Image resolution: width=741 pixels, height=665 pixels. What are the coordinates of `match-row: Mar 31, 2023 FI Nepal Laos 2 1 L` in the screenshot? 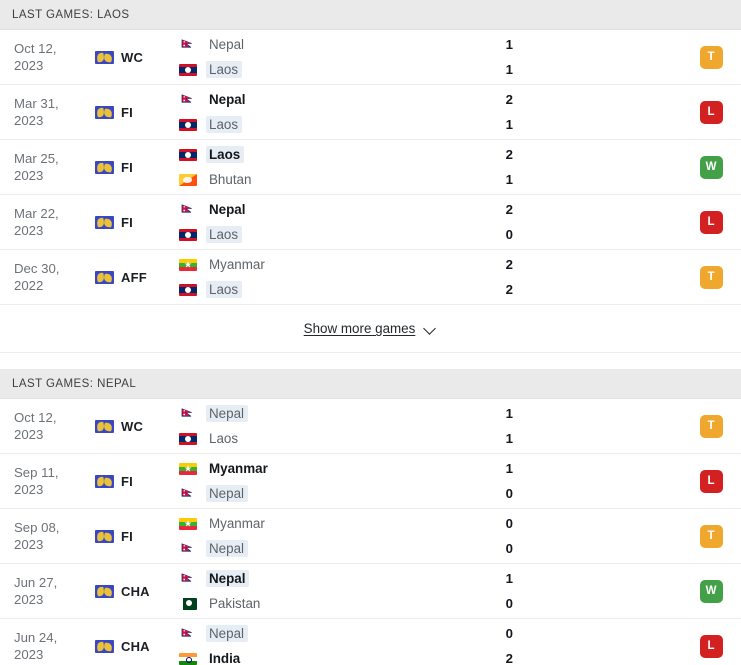 It's located at (370, 112).